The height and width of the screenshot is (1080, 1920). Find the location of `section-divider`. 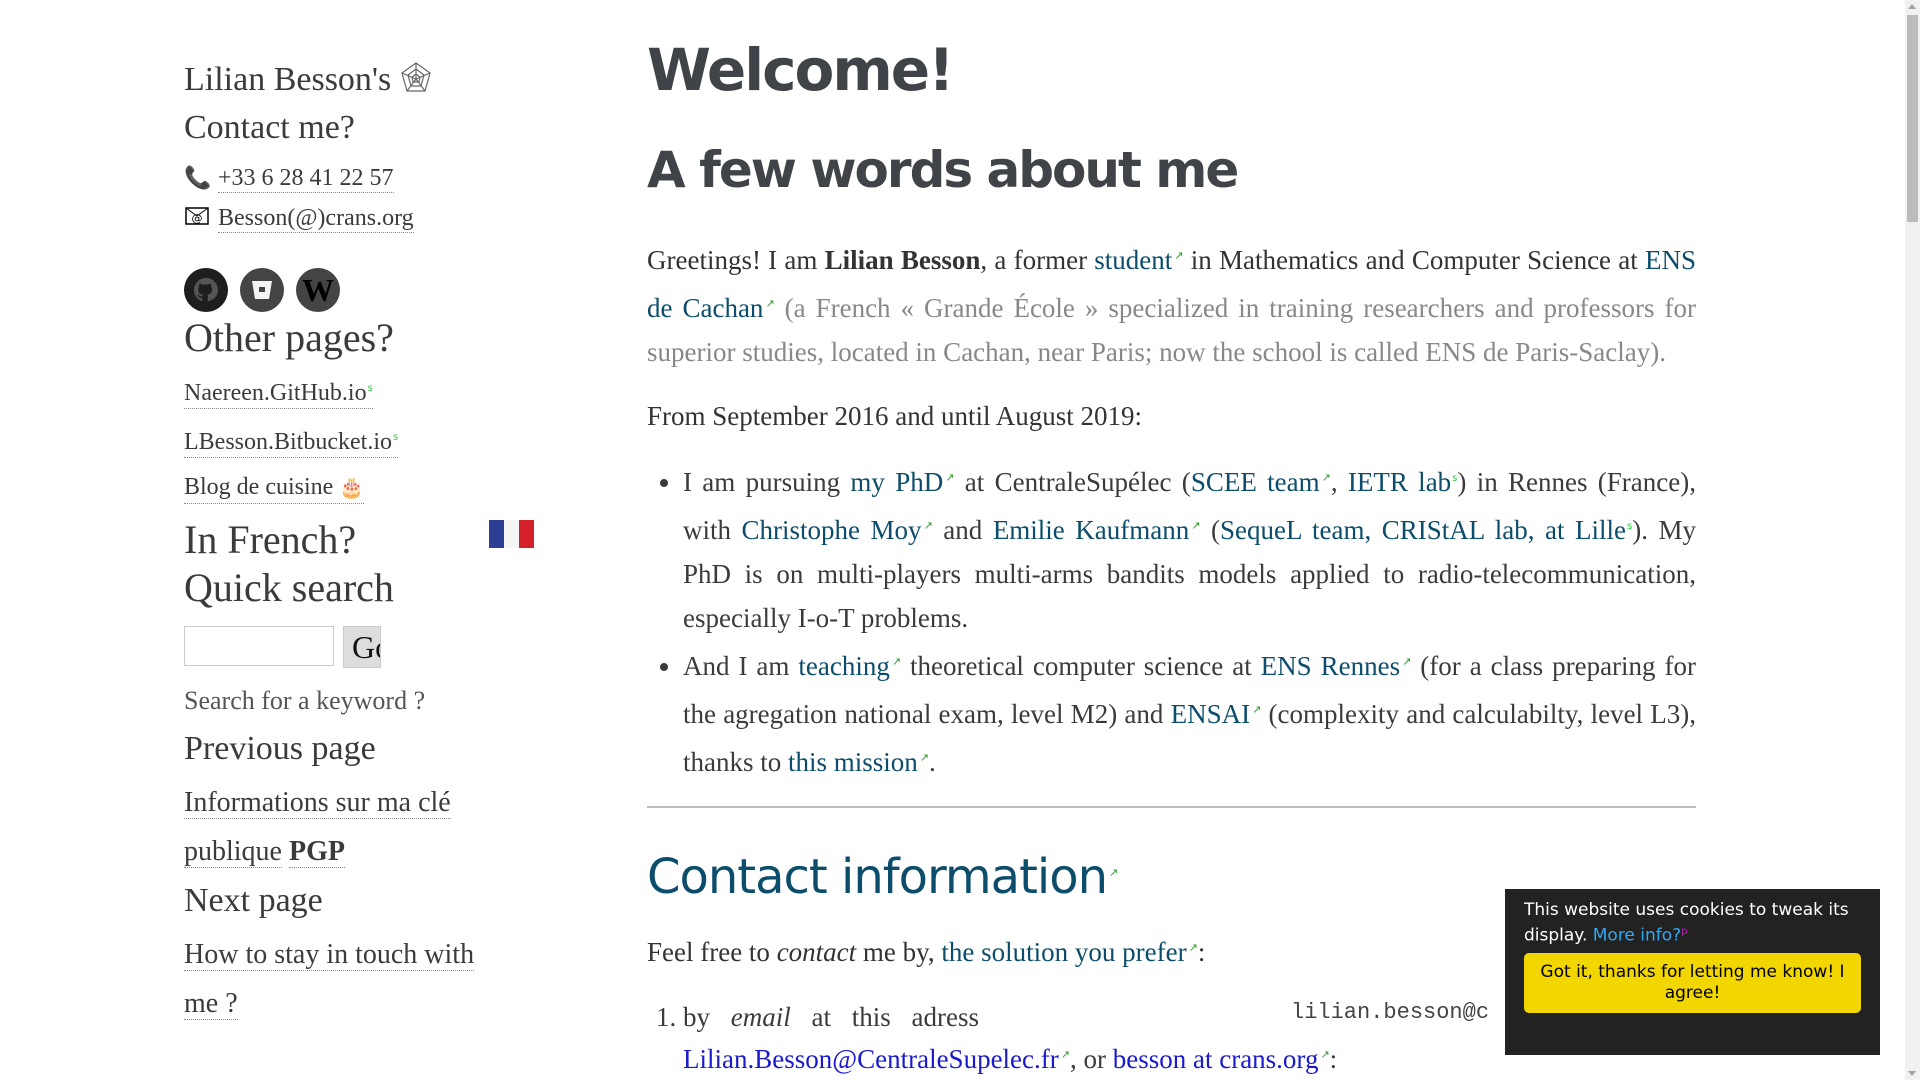

section-divider is located at coordinates (1171, 807).